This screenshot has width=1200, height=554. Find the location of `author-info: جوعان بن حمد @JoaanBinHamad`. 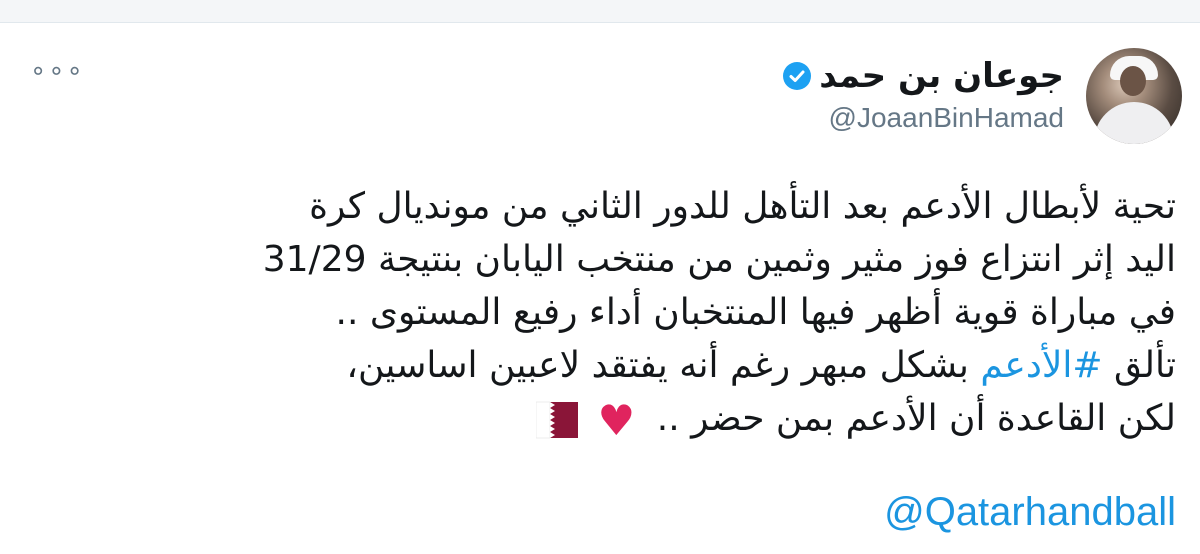

author-info: جوعان بن حمد @JoaanBinHamad is located at coordinates (923, 96).